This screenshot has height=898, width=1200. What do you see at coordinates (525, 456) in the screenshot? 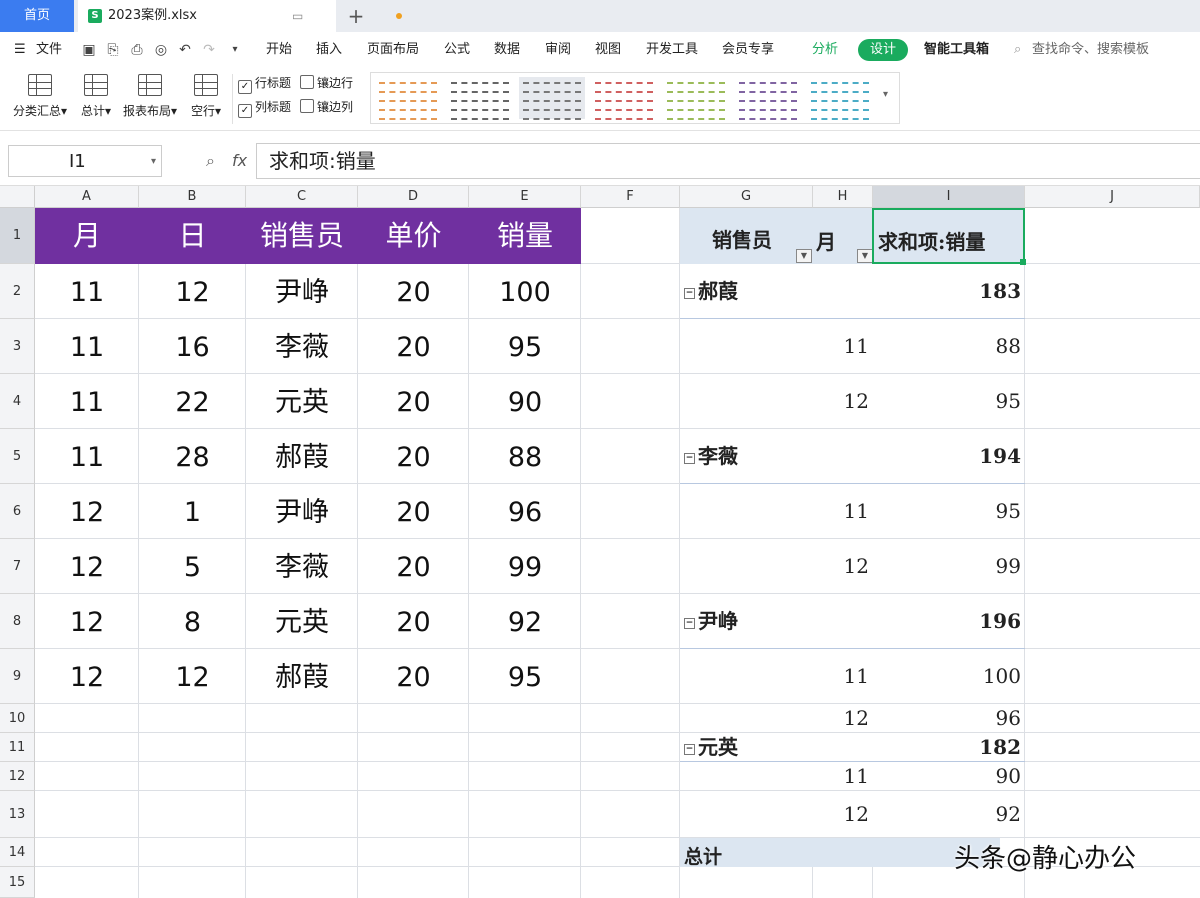
I see `source-cell-sales: 88` at bounding box center [525, 456].